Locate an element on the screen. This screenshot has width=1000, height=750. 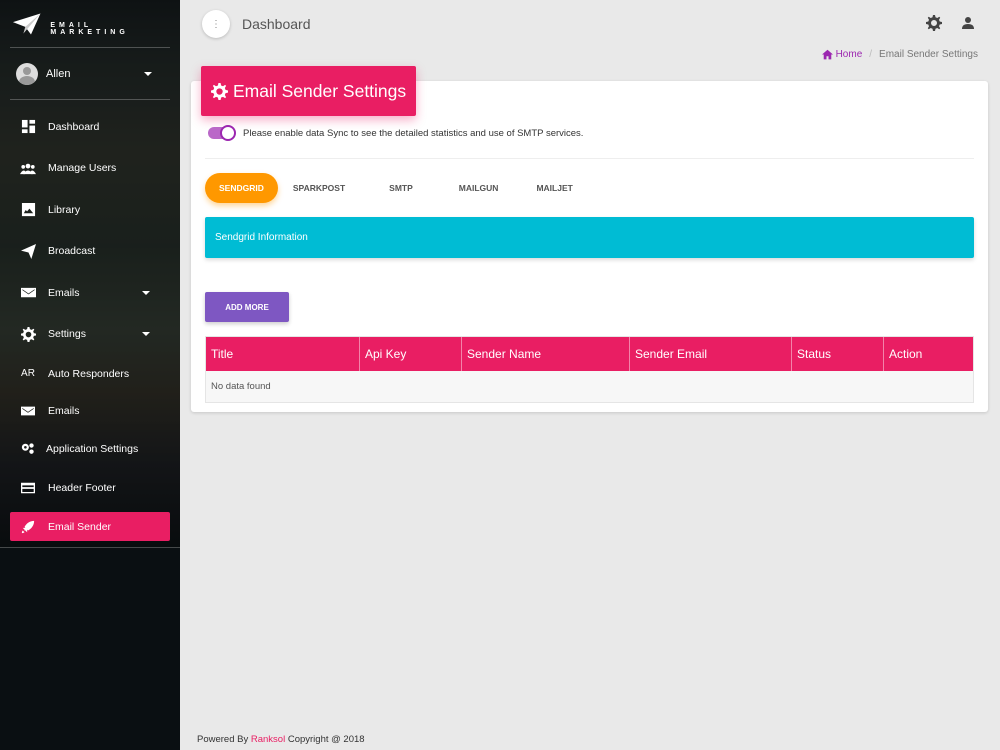
logo-text: EMAIL MARKETING is located at coordinates (89, 28).